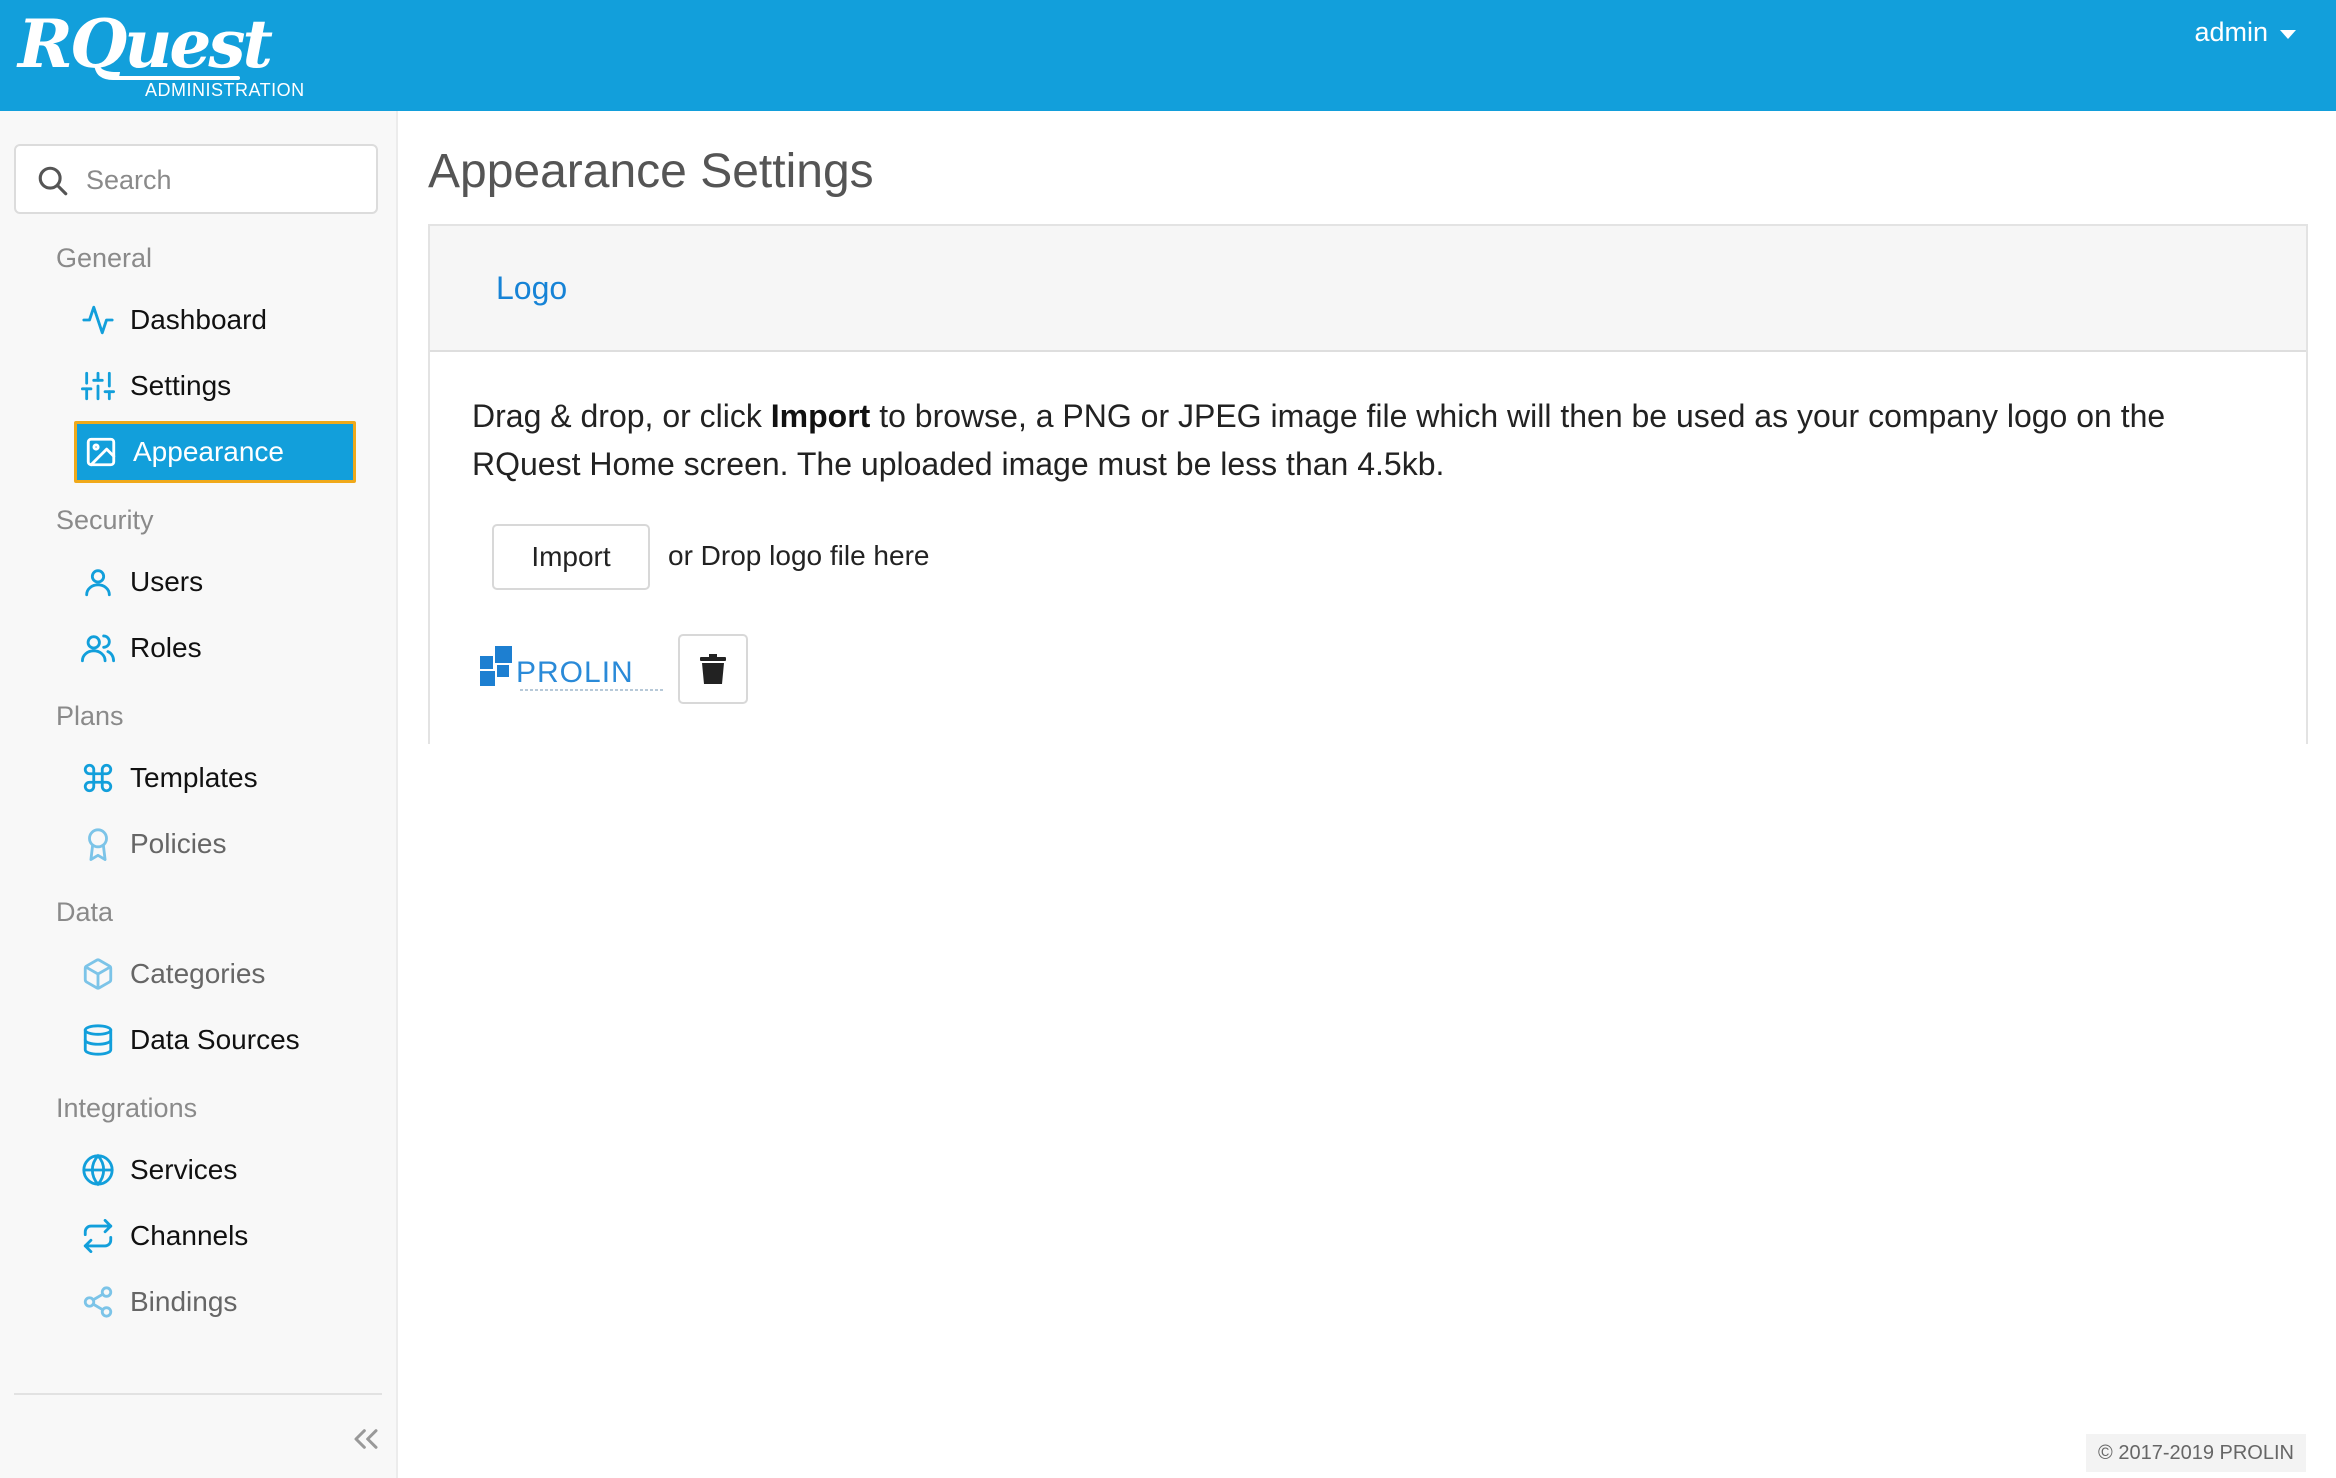  What do you see at coordinates (1368, 289) in the screenshot?
I see `panel-header: Logo` at bounding box center [1368, 289].